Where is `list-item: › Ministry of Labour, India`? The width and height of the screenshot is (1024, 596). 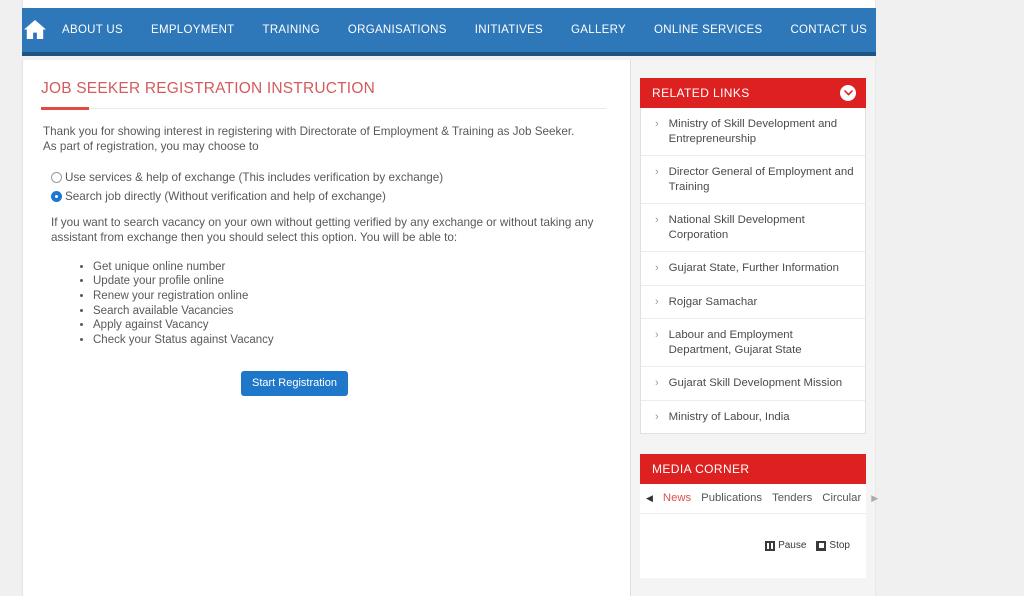 list-item: › Ministry of Labour, India is located at coordinates (753, 416).